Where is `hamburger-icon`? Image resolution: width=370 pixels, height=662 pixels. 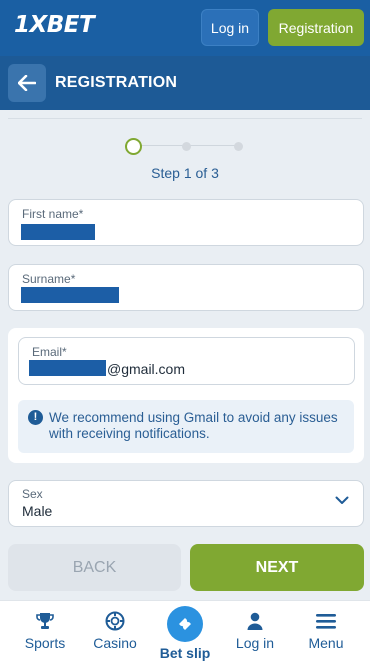 hamburger-icon is located at coordinates (326, 621).